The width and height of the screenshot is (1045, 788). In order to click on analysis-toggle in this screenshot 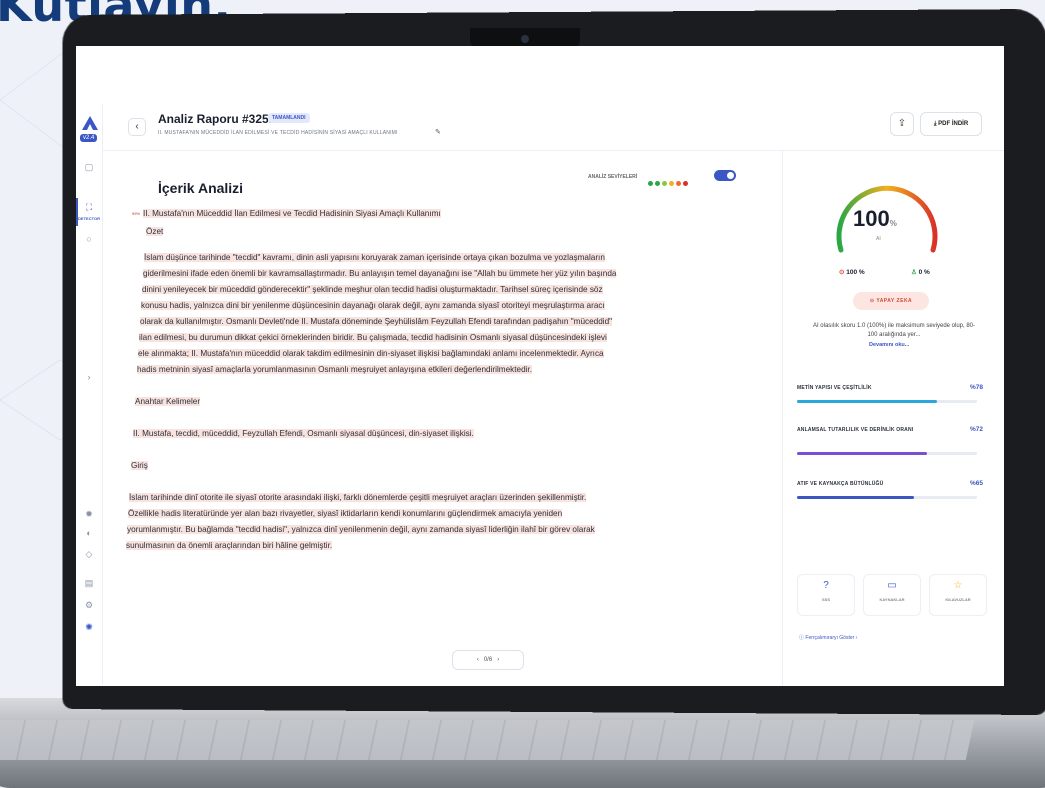, I will do `click(725, 175)`.